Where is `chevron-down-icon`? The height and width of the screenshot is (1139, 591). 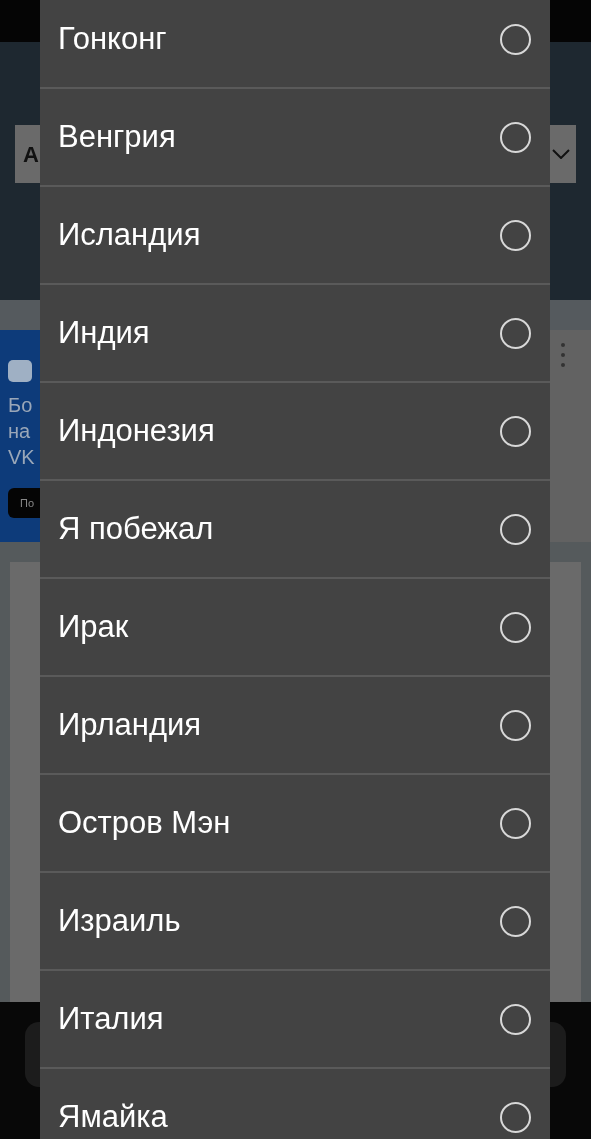 chevron-down-icon is located at coordinates (561, 154).